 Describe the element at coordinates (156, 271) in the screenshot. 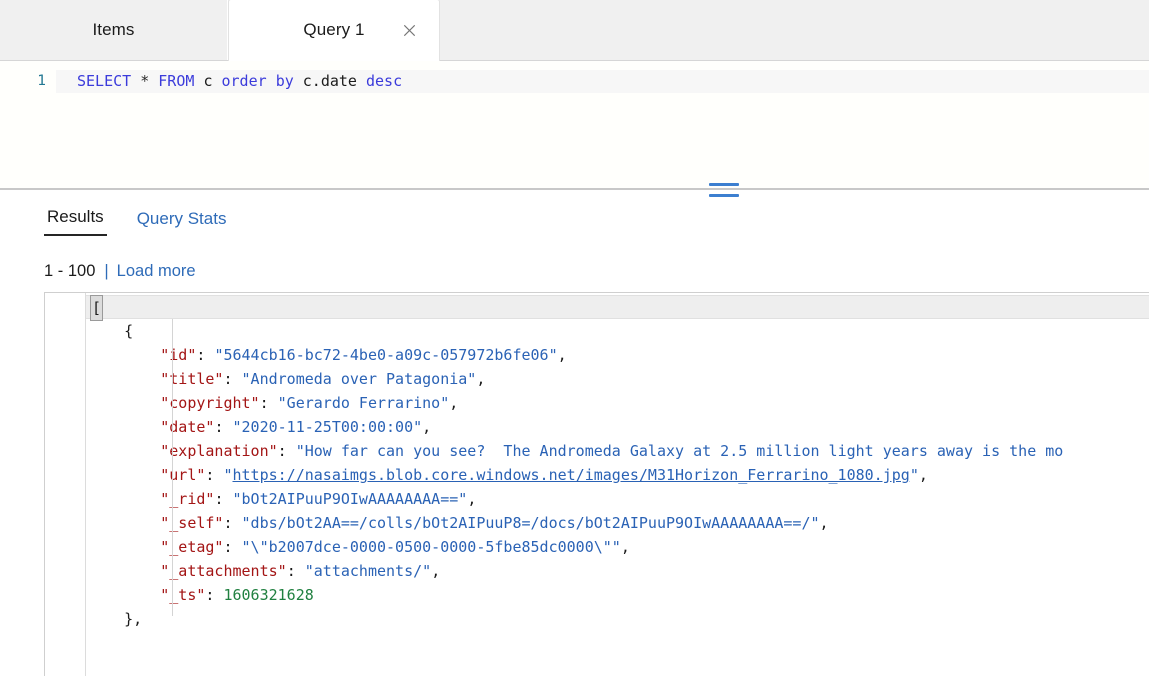

I see `load-more-button: Load more` at that location.